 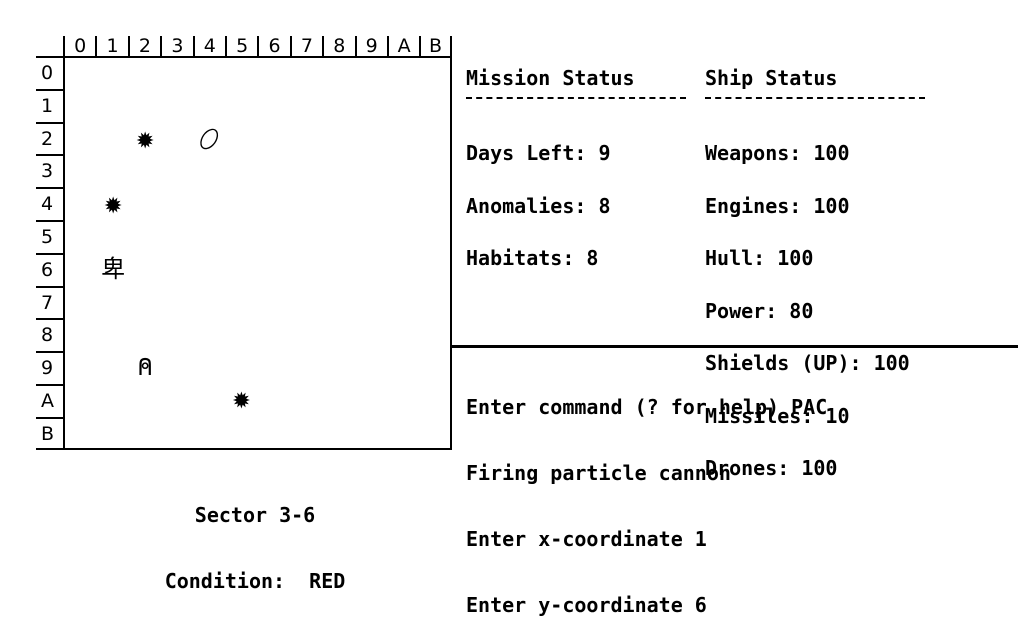 I want to click on console-line: Enter y-coordinate 6, so click(x=586, y=605).